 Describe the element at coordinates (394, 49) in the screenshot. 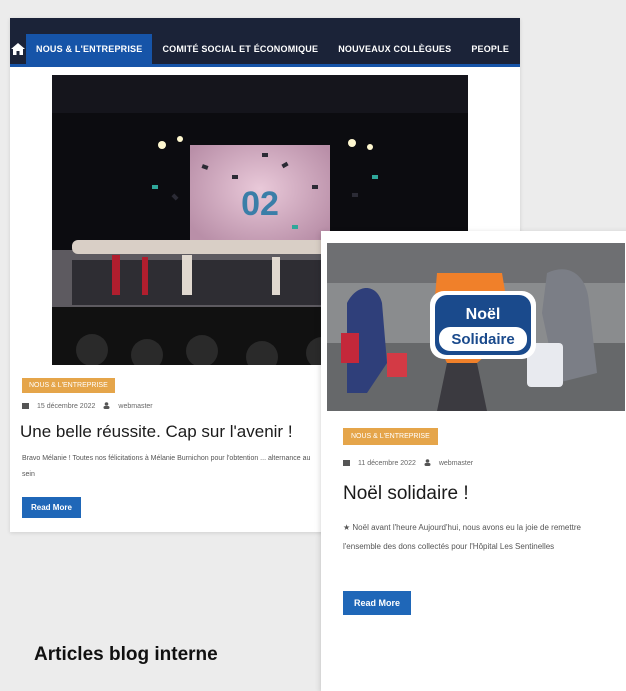

I see `nav-item-nouveaux-collegues: NOUVEAUX COLLÈGUES` at that location.